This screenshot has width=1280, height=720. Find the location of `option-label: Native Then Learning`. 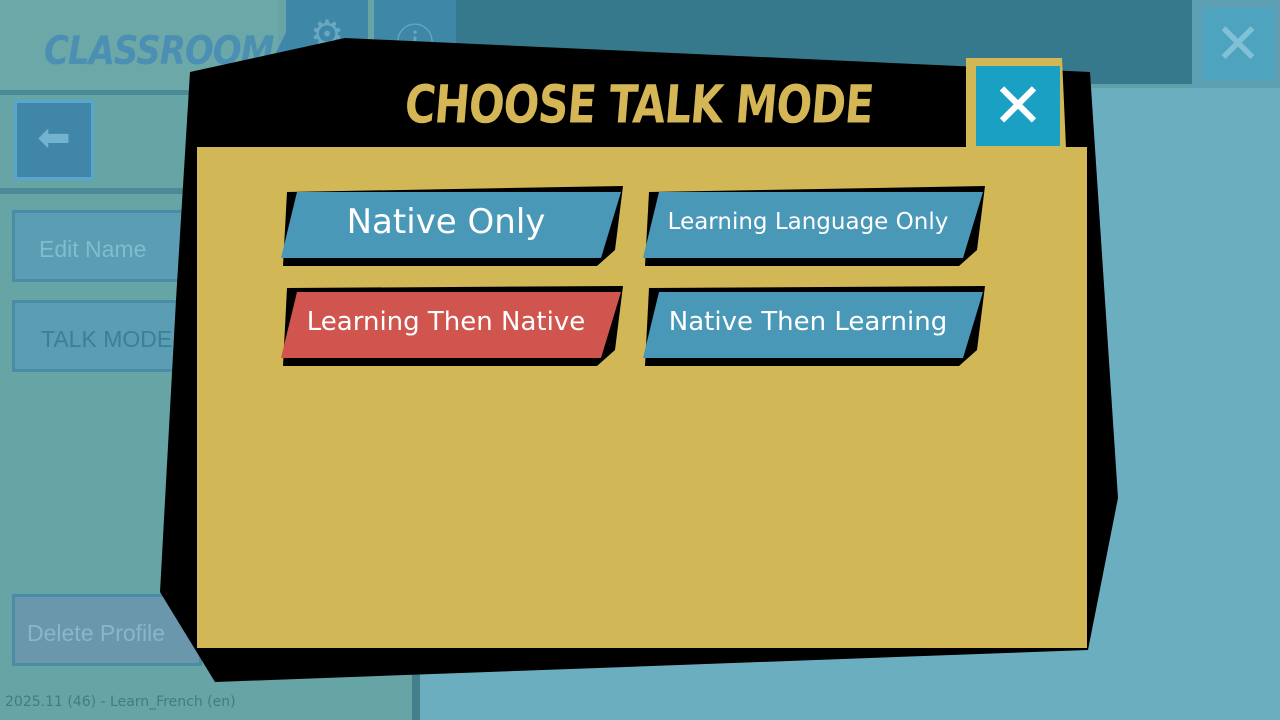

option-label: Native Then Learning is located at coordinates (808, 322).